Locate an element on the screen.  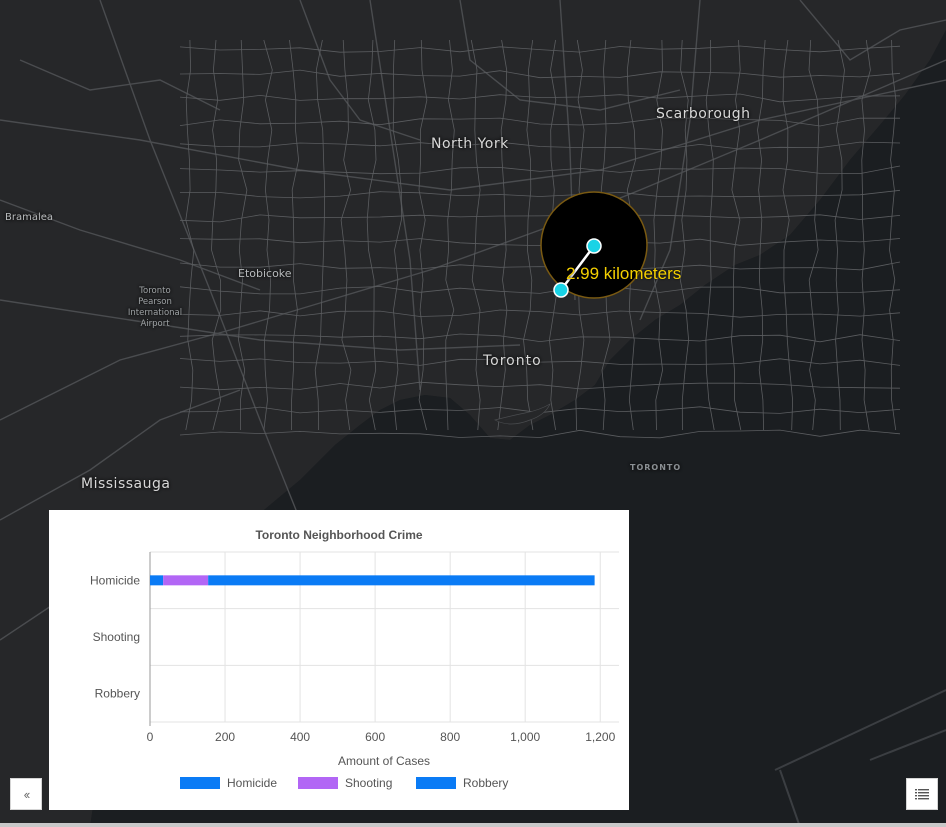
x-tick-label: 1,200 is located at coordinates (600, 737).